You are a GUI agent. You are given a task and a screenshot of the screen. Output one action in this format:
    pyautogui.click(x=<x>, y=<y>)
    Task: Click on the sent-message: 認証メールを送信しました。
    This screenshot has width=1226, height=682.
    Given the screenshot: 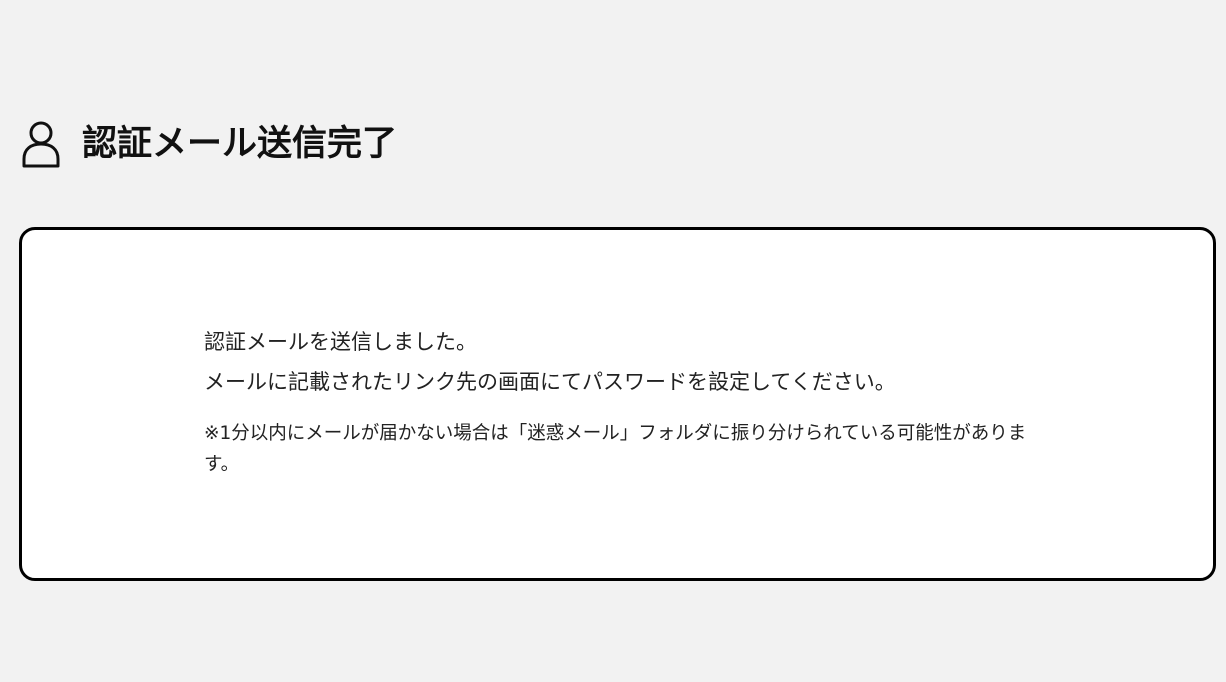 What is the action you would take?
    pyautogui.click(x=340, y=342)
    